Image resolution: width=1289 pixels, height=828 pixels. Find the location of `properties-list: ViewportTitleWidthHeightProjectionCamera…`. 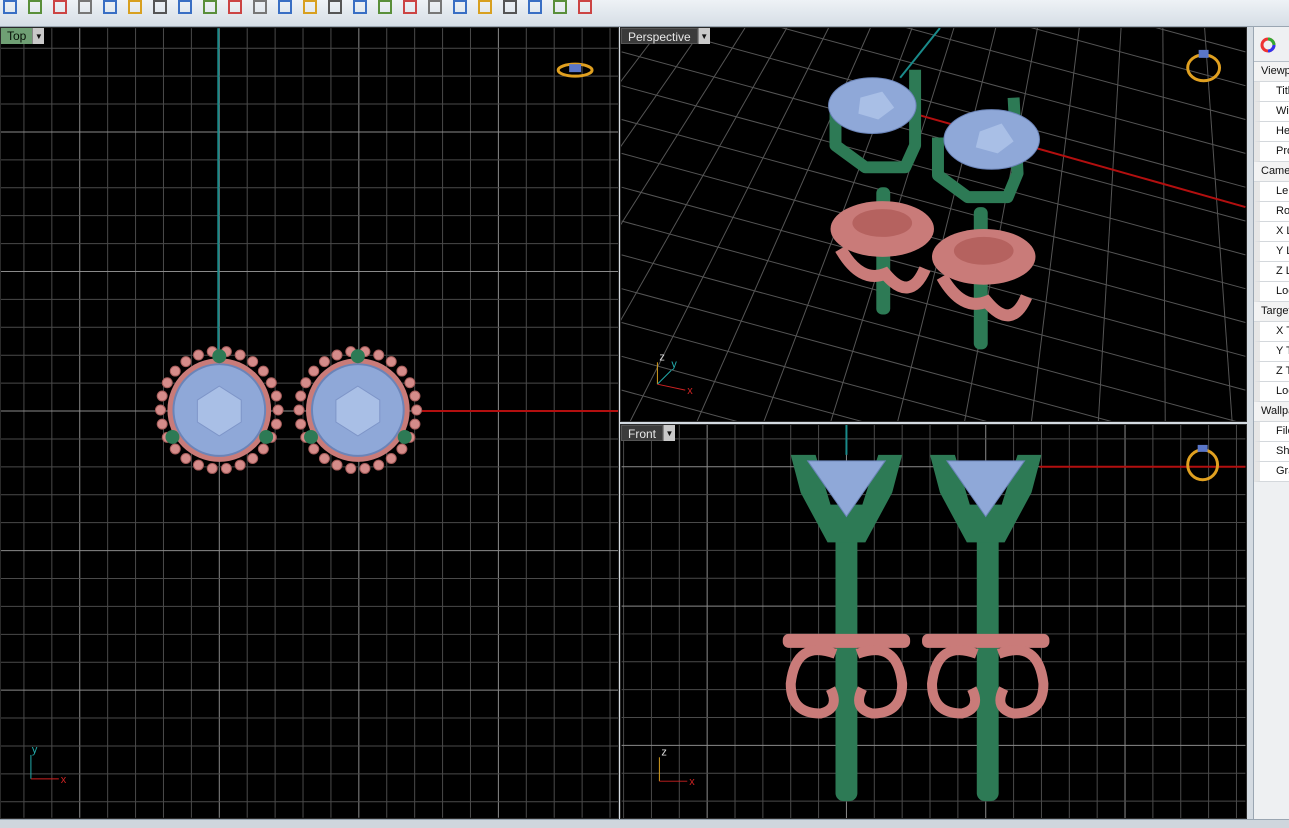

properties-list: ViewportTitleWidthHeightProjectionCamera… is located at coordinates (1271, 272).